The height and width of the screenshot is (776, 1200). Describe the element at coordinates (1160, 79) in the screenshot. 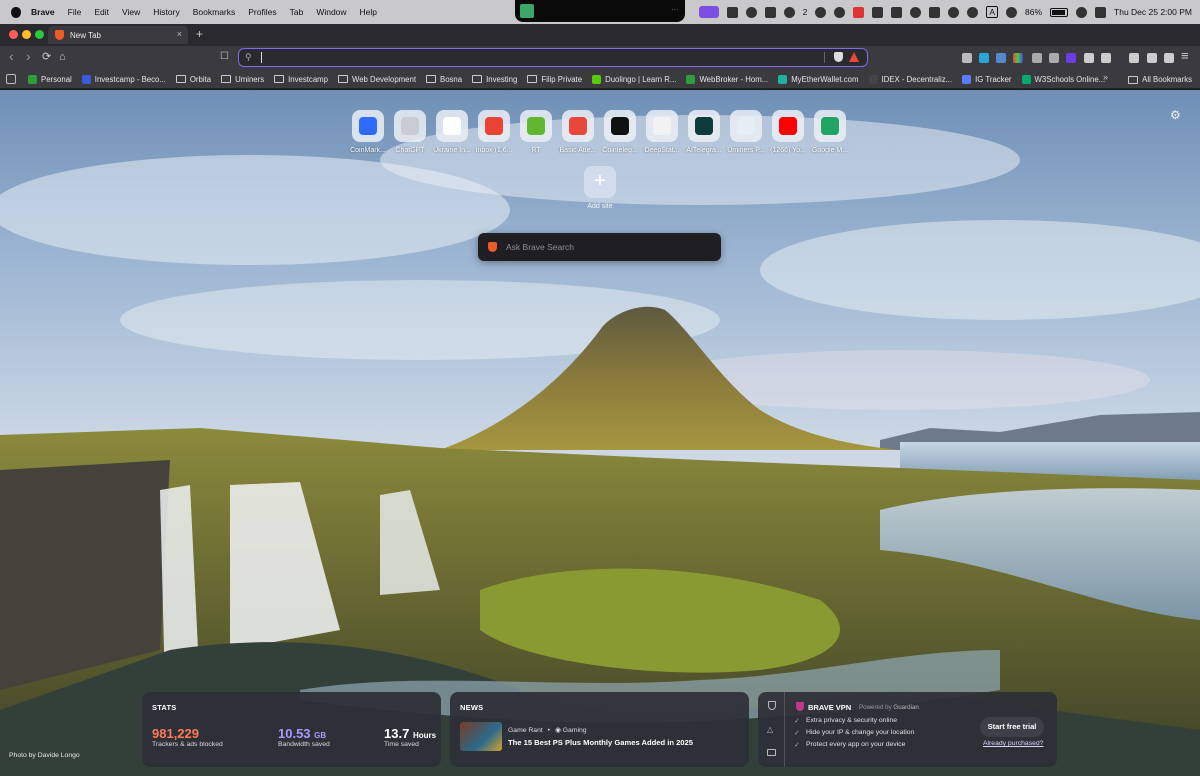

I see `all-bookmarks-button: All Bookmarks` at that location.